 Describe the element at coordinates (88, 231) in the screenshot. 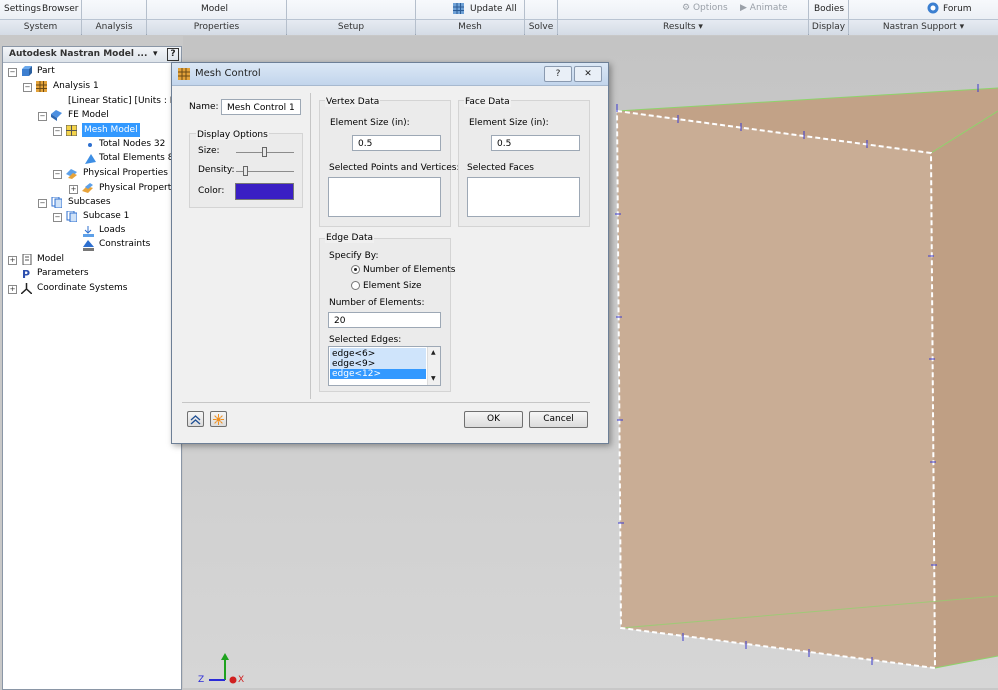

I see `loads-icon` at that location.